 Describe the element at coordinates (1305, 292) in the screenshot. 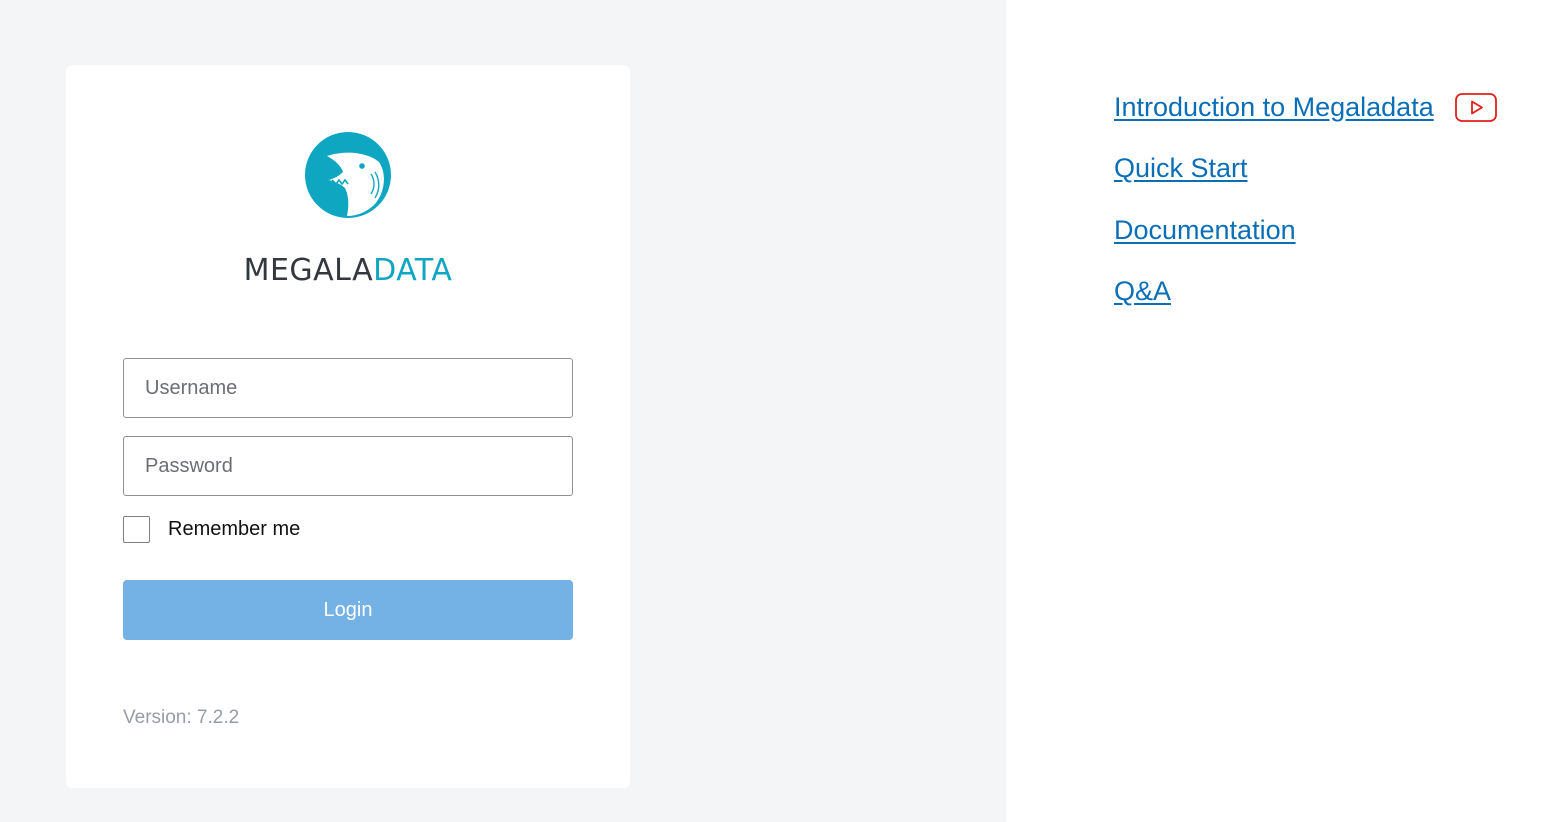

I see `help-link-row-qa: Q&A` at that location.